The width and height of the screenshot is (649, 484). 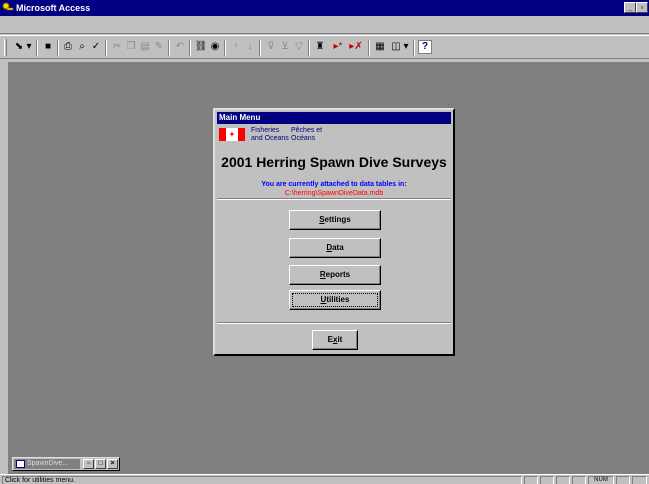 I want to click on copy-button: ❐, so click(x=131, y=47).